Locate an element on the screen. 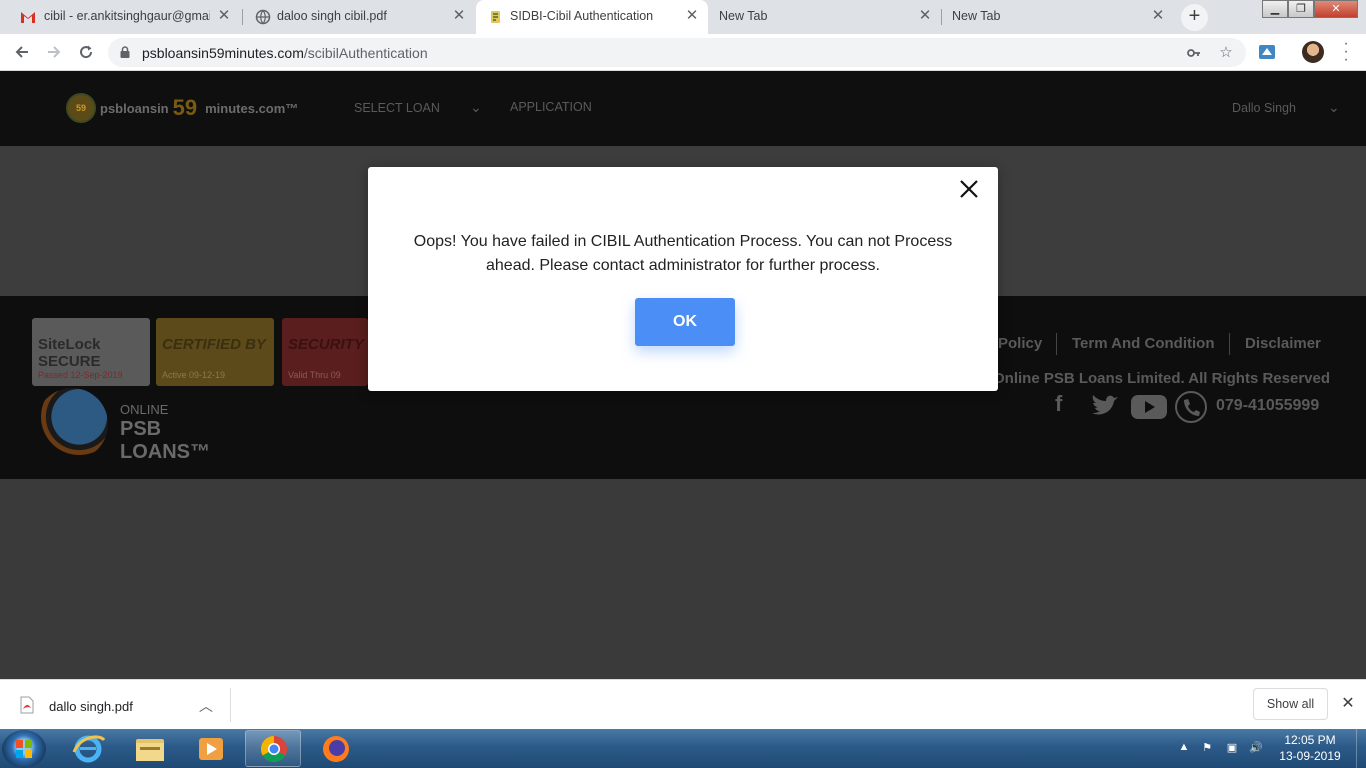 The height and width of the screenshot is (768, 1366). tab-title: SIDBI-Cibil Authentication is located at coordinates (582, 16).